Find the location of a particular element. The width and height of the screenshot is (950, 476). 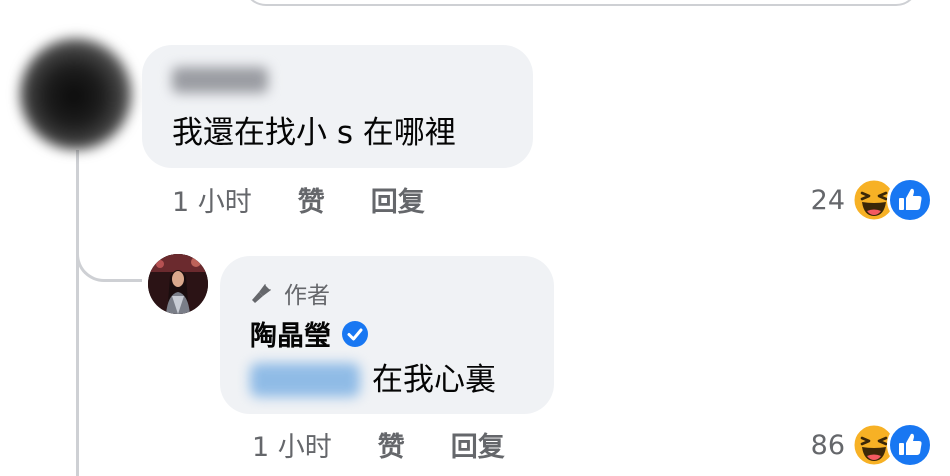

mention-tag-blurred is located at coordinates (305, 380).